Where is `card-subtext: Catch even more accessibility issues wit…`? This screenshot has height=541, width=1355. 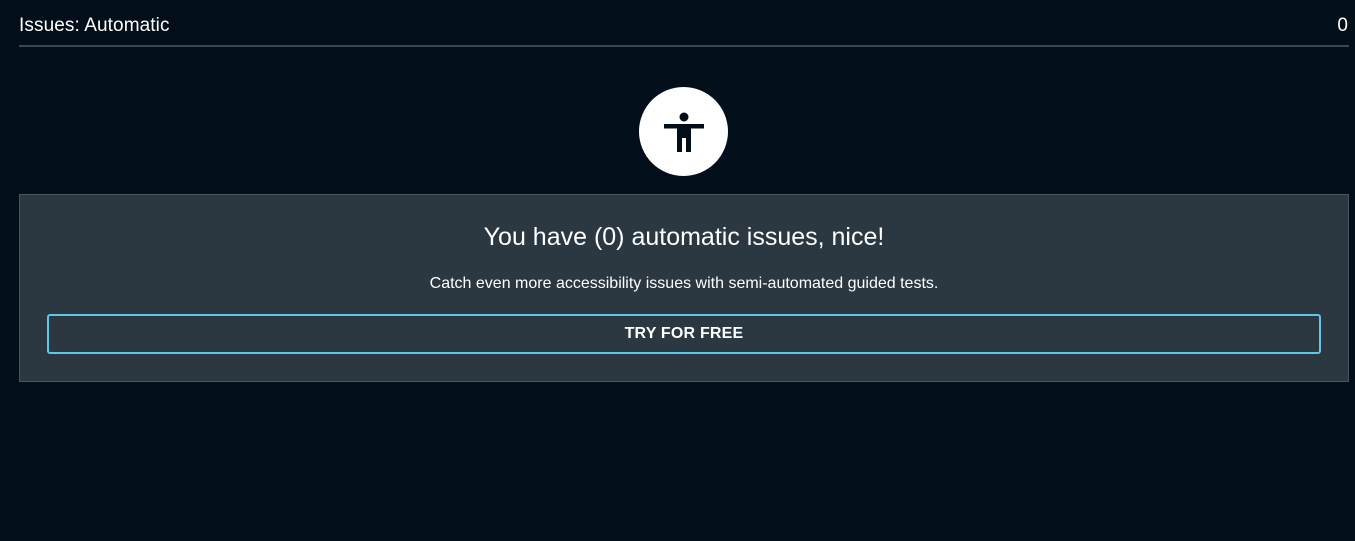
card-subtext: Catch even more accessibility issues wit… is located at coordinates (684, 283).